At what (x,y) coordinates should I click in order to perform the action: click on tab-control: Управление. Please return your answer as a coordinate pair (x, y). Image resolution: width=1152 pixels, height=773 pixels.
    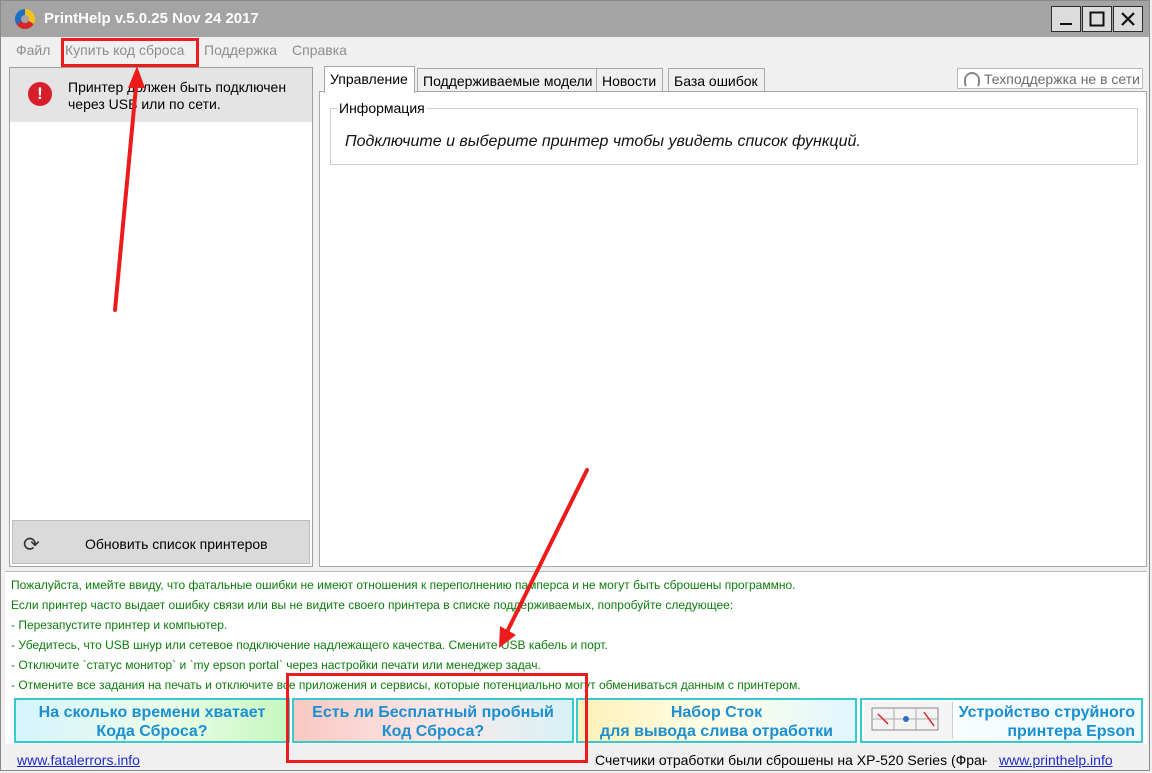
    Looking at the image, I should click on (369, 79).